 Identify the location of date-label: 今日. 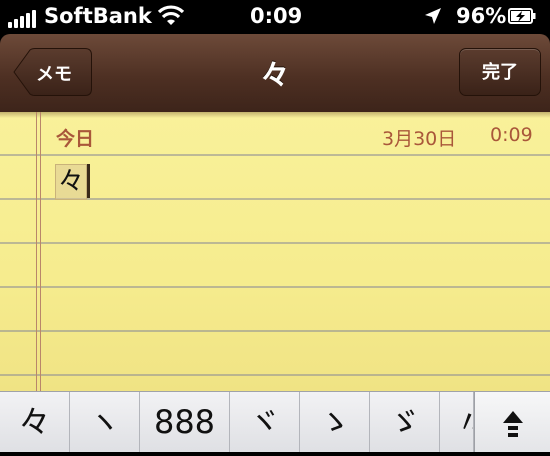
(75, 139).